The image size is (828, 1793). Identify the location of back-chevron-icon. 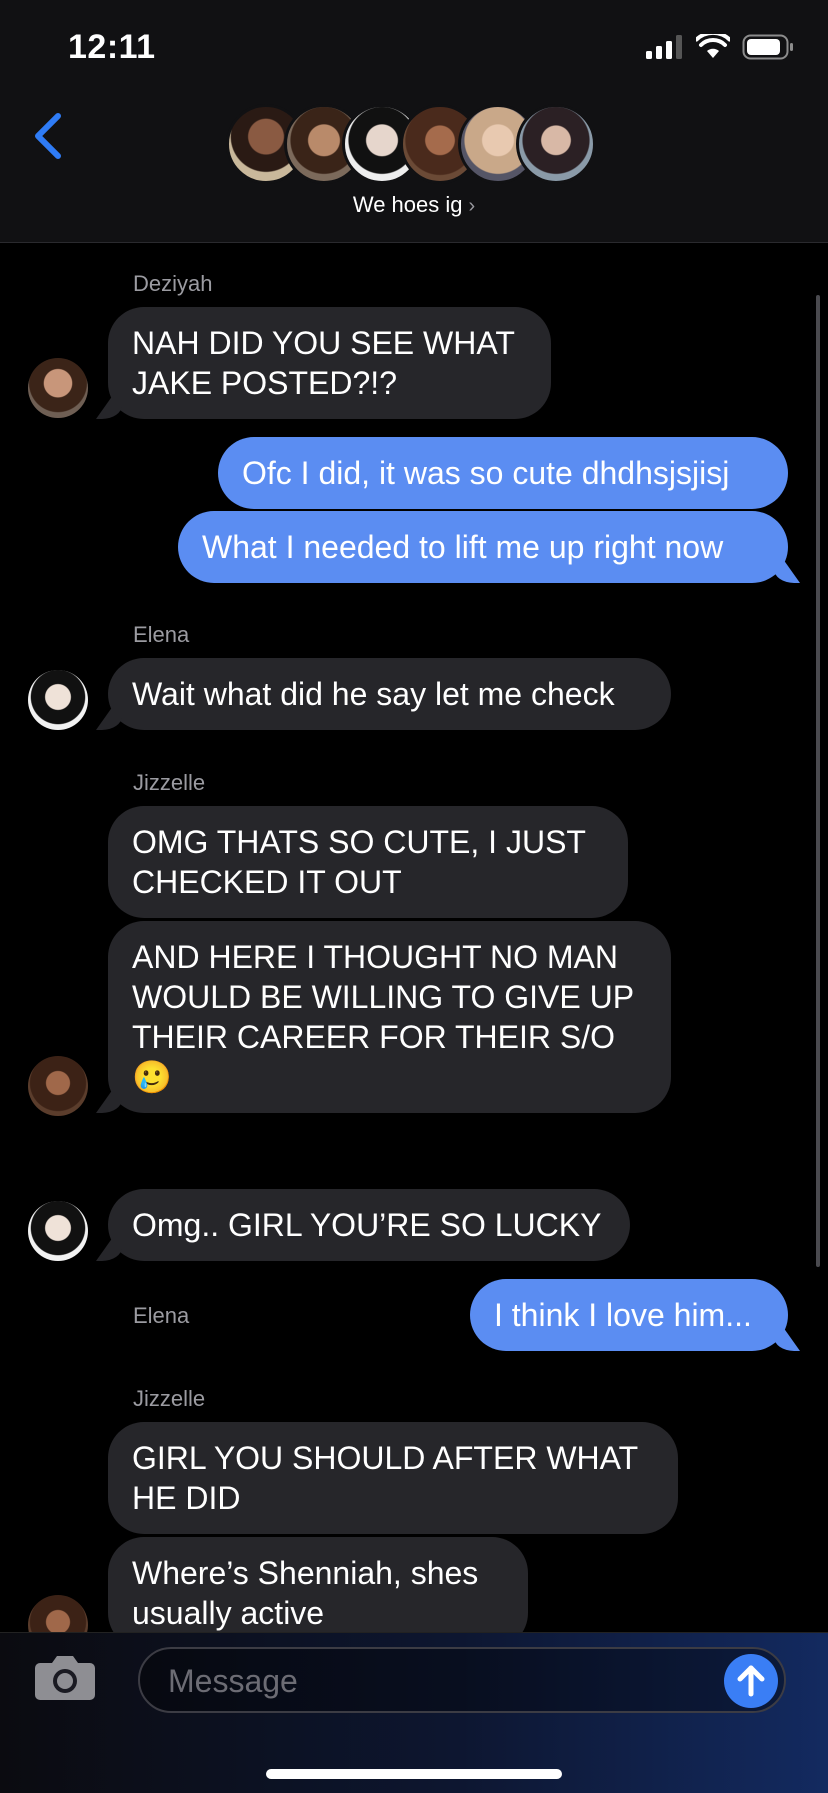
(50, 136).